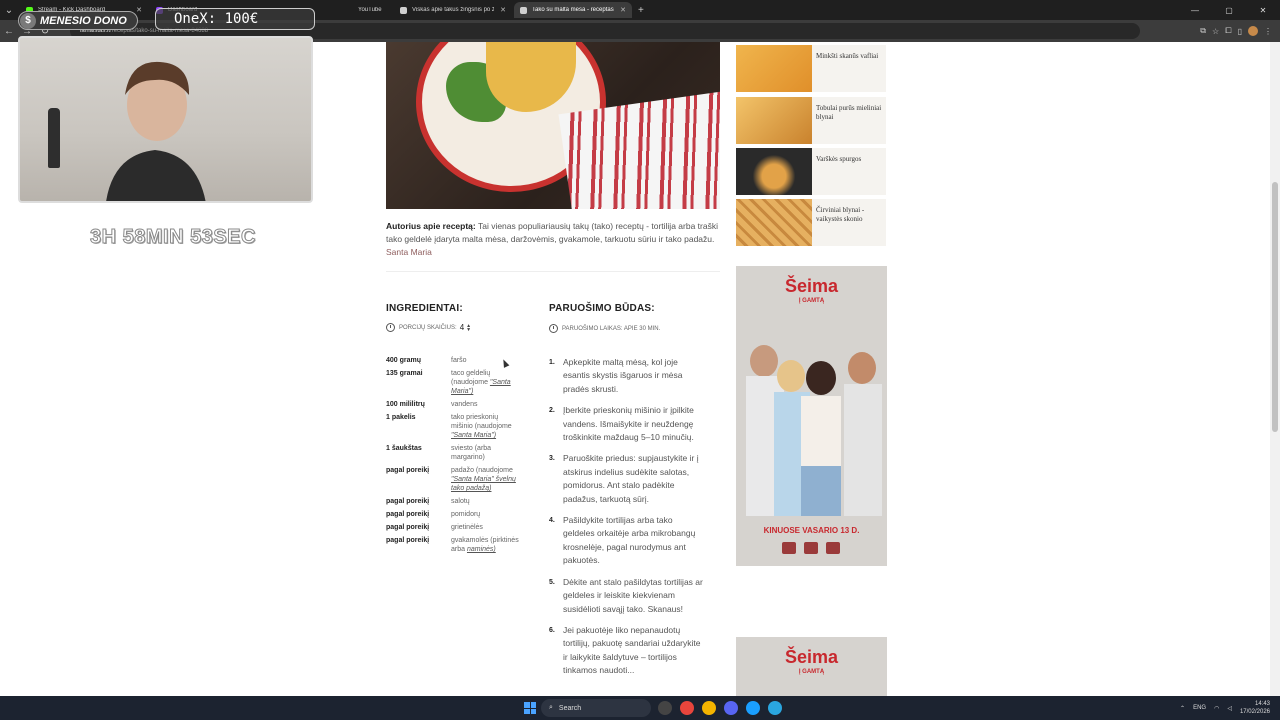 The height and width of the screenshot is (720, 1280). What do you see at coordinates (1268, 31) in the screenshot?
I see `menu-dots-icon: ⋮` at bounding box center [1268, 31].